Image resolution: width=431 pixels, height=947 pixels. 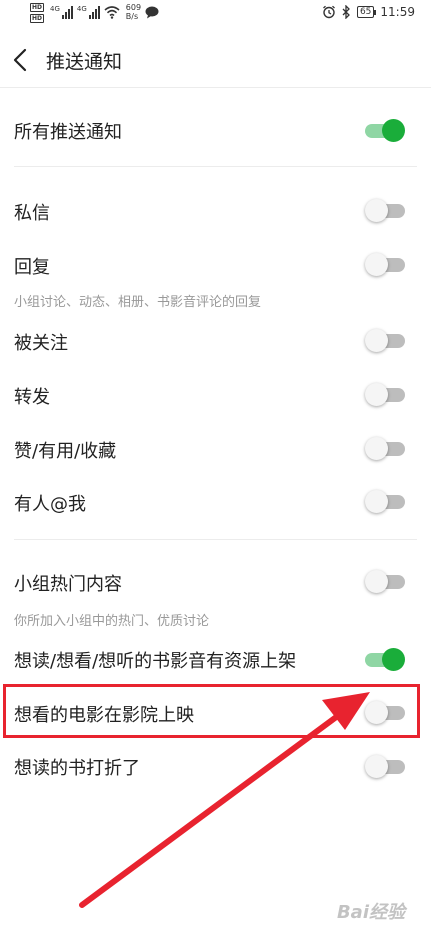 What do you see at coordinates (138, 302) in the screenshot?
I see `setting-description: 小组讨论、动态、相册、书影音评论的回复` at bounding box center [138, 302].